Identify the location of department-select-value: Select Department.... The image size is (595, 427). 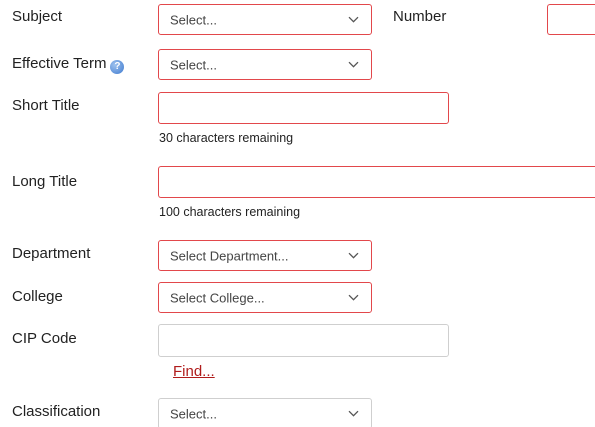
(229, 255).